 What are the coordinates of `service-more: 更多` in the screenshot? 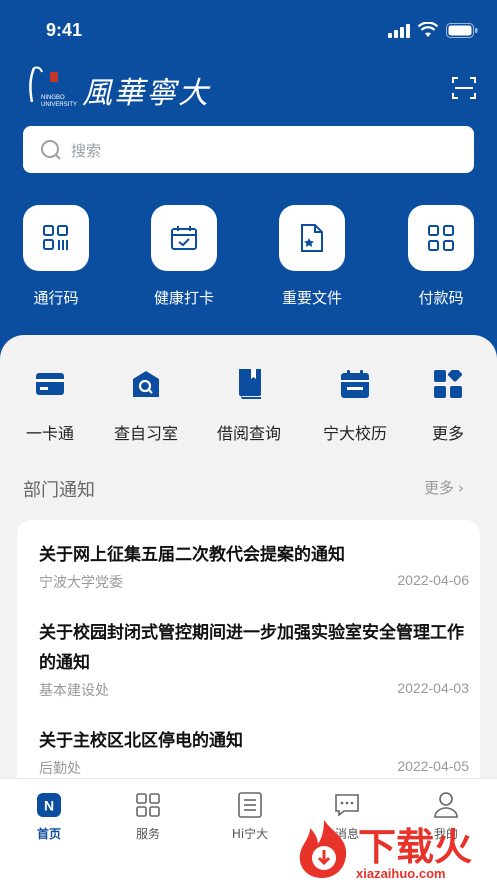 It's located at (447, 406).